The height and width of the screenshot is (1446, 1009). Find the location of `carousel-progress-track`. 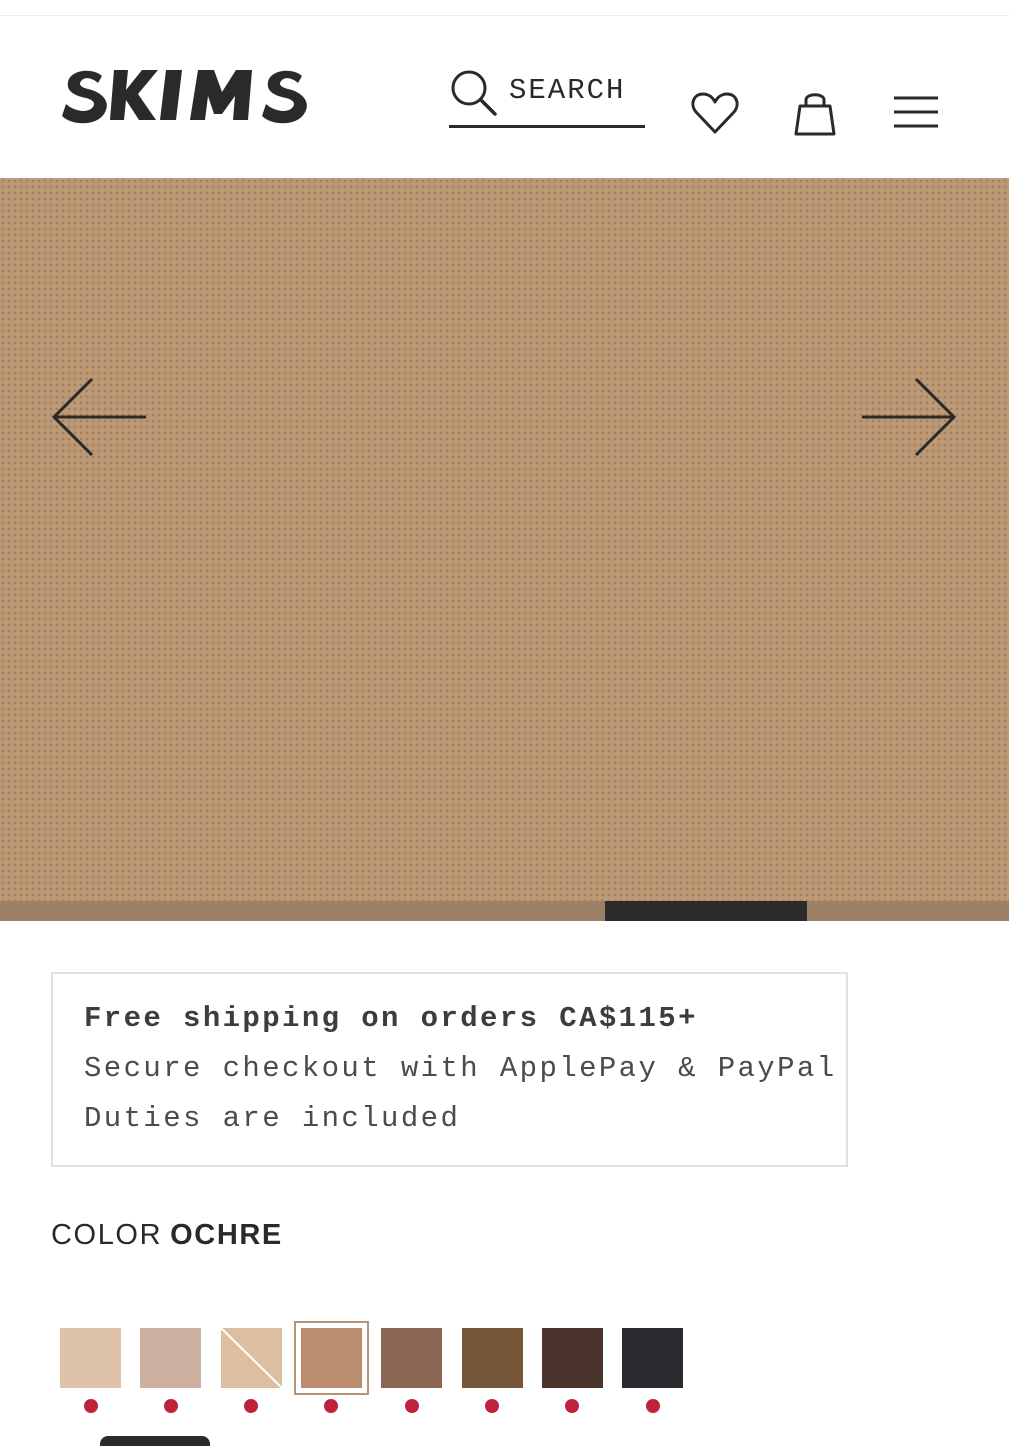

carousel-progress-track is located at coordinates (504, 911).